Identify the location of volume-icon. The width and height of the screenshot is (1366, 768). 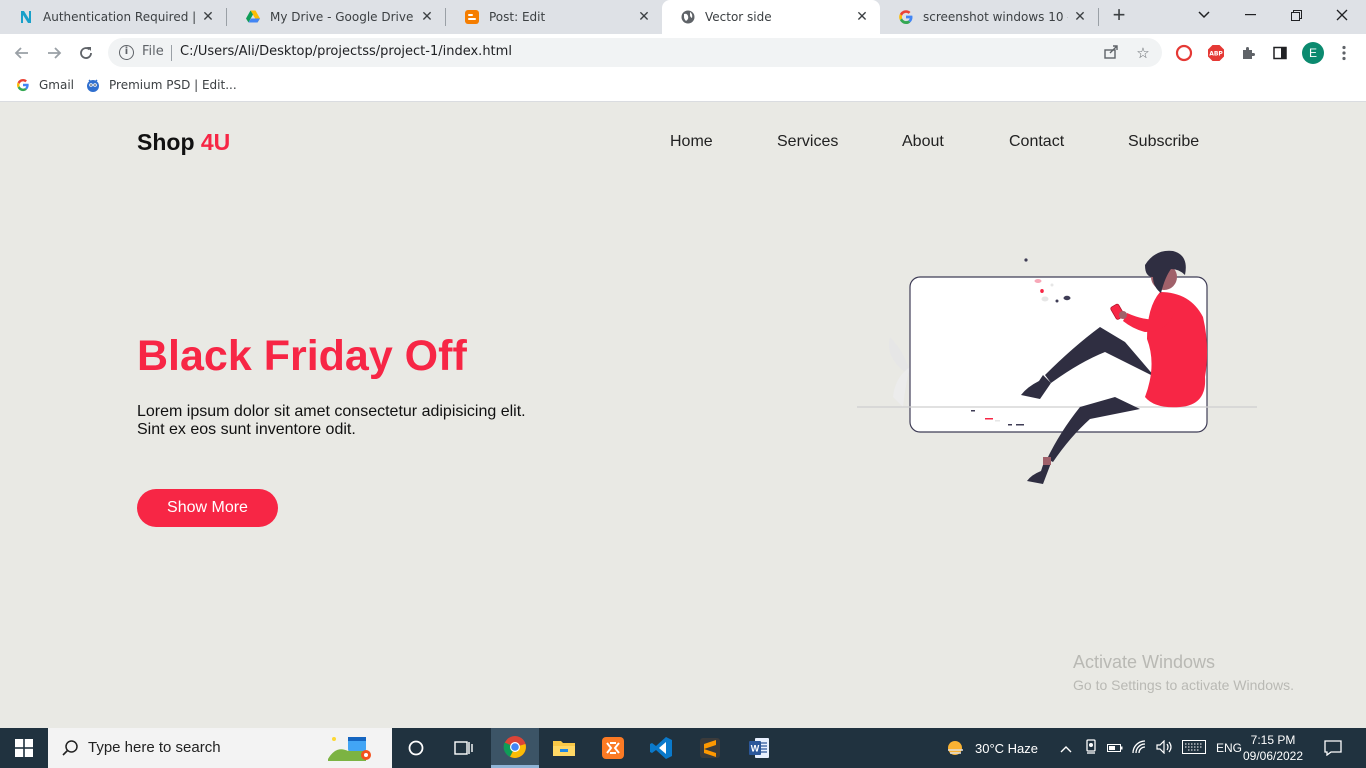
(1165, 748).